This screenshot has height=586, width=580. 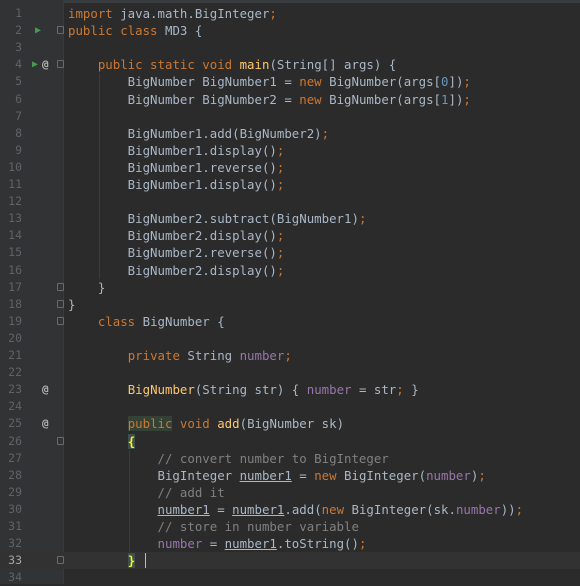 I want to click on line-number: 32, so click(x=11, y=543).